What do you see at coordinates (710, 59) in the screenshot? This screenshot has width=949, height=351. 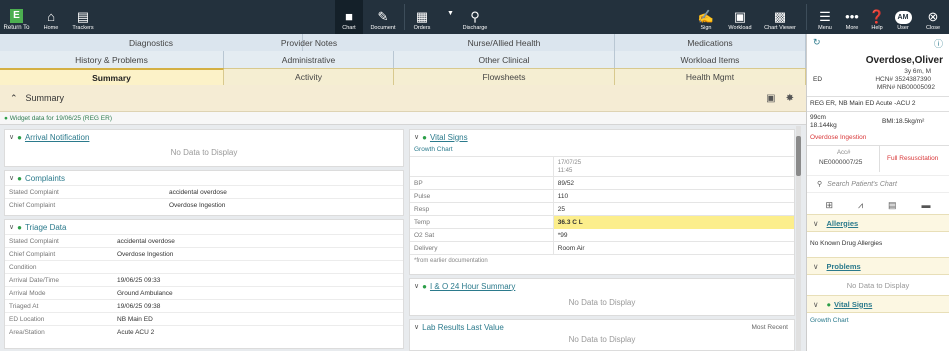 I see `tab-workload-items: Workload Items` at bounding box center [710, 59].